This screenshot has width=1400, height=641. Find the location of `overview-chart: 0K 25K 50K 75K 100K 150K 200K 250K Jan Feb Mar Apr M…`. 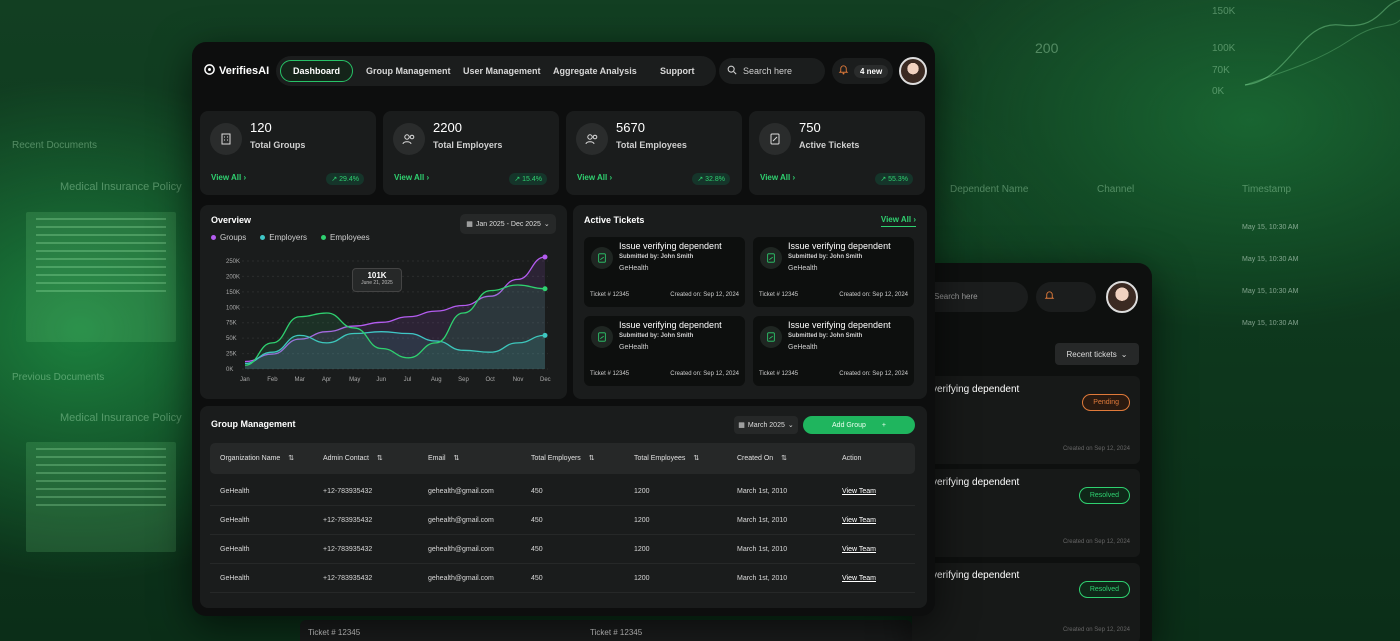

overview-chart: 0K 25K 50K 75K 100K 150K 200K 250K Jan Feb Mar Apr M… is located at coordinates (388, 318).